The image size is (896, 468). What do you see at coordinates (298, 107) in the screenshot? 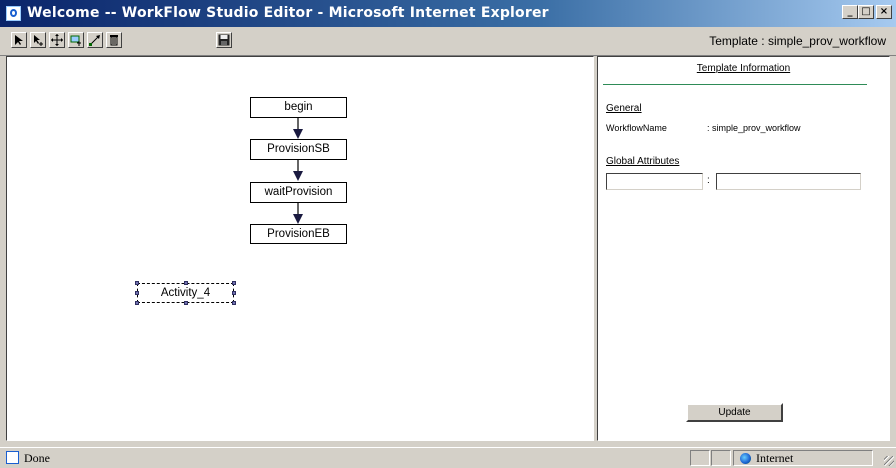
I see `workflow-node-begin: begin` at bounding box center [298, 107].